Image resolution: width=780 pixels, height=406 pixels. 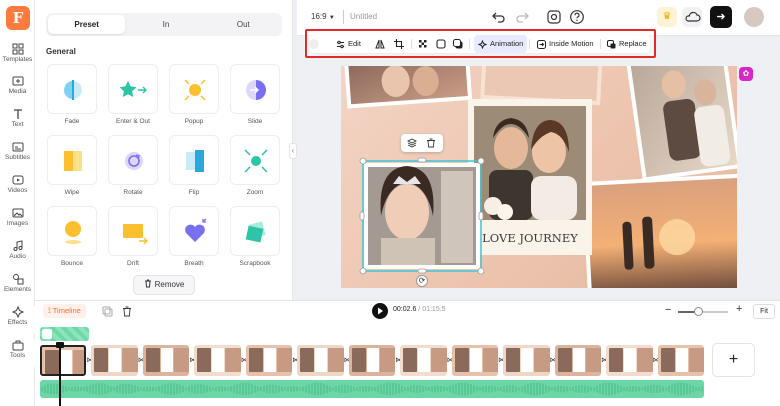 I want to click on effect-drift: Drift, so click(x=133, y=236).